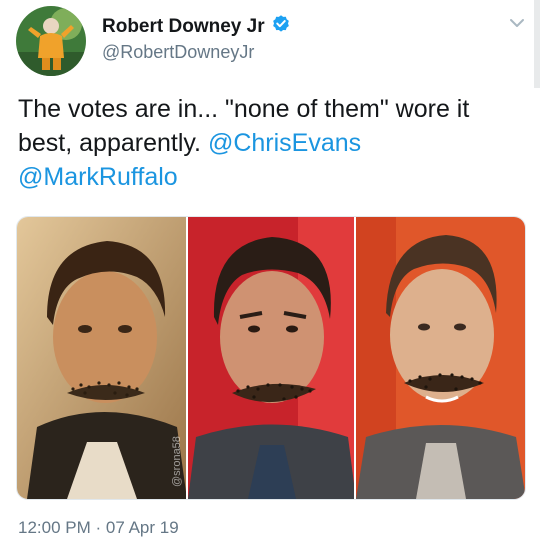 The height and width of the screenshot is (550, 540). Describe the element at coordinates (178, 52) in the screenshot. I see `author-handle: @RobertDowneyJr` at that location.